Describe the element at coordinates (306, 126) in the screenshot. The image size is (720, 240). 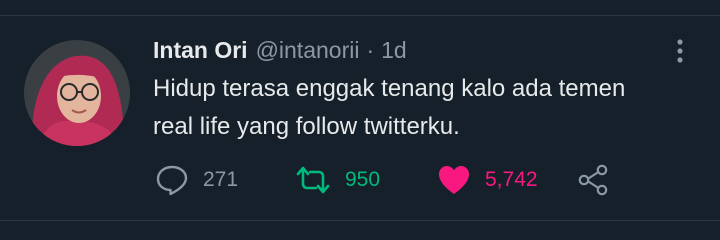
I see `tweet-text-line: real life yang follow twitterku.` at that location.